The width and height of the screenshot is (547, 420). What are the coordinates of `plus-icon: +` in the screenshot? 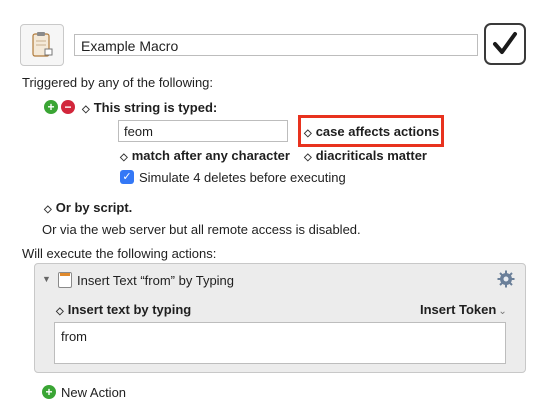 It's located at (51, 107).